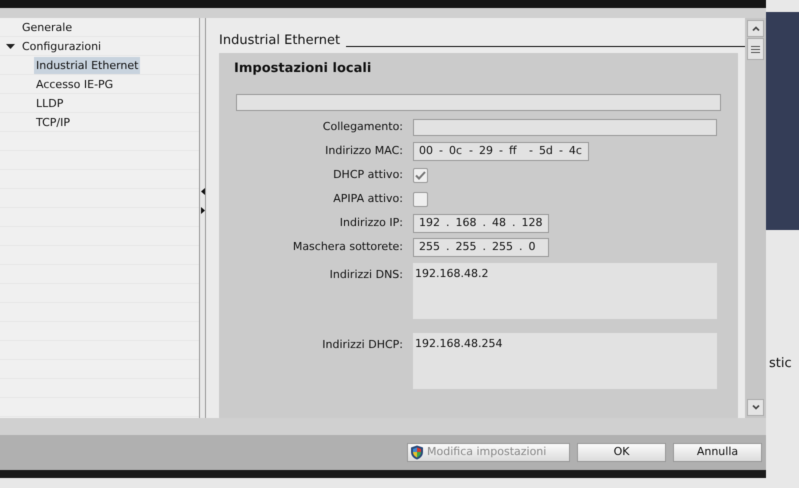 The height and width of the screenshot is (488, 799). I want to click on group-title: Impostazioni locali, so click(303, 69).